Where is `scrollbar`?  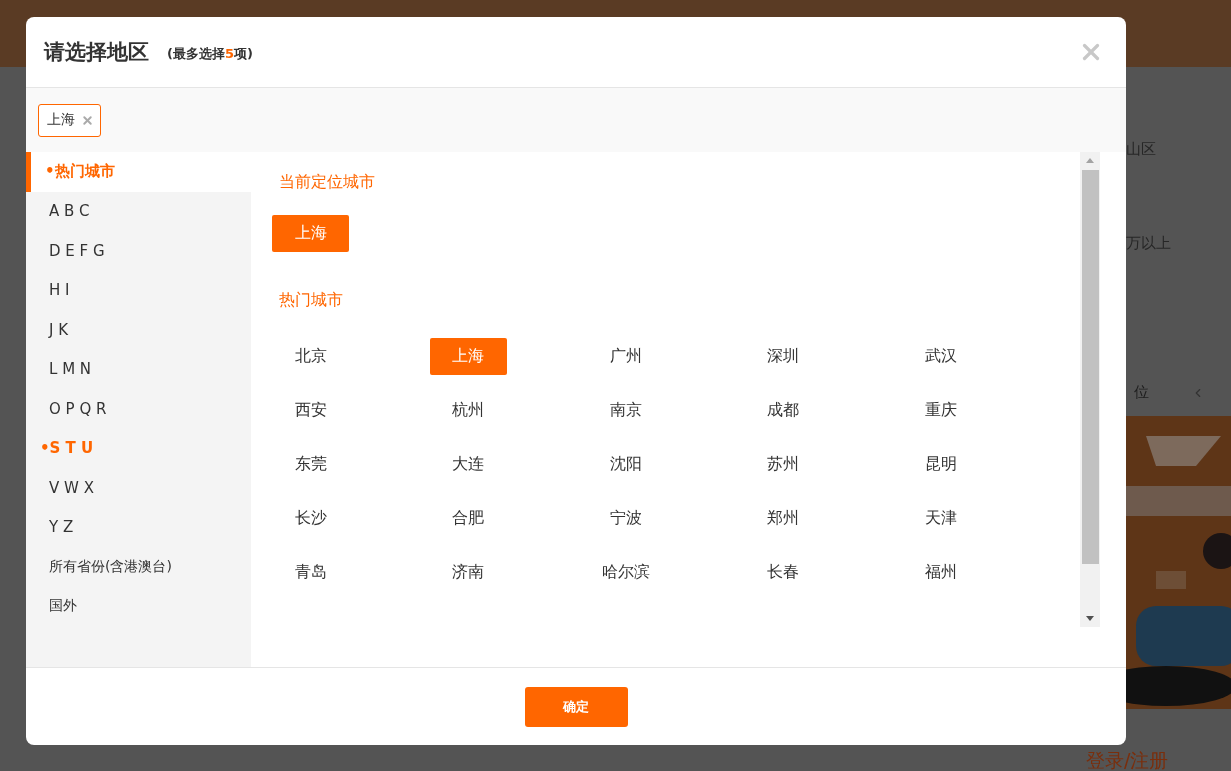
scrollbar is located at coordinates (1090, 389).